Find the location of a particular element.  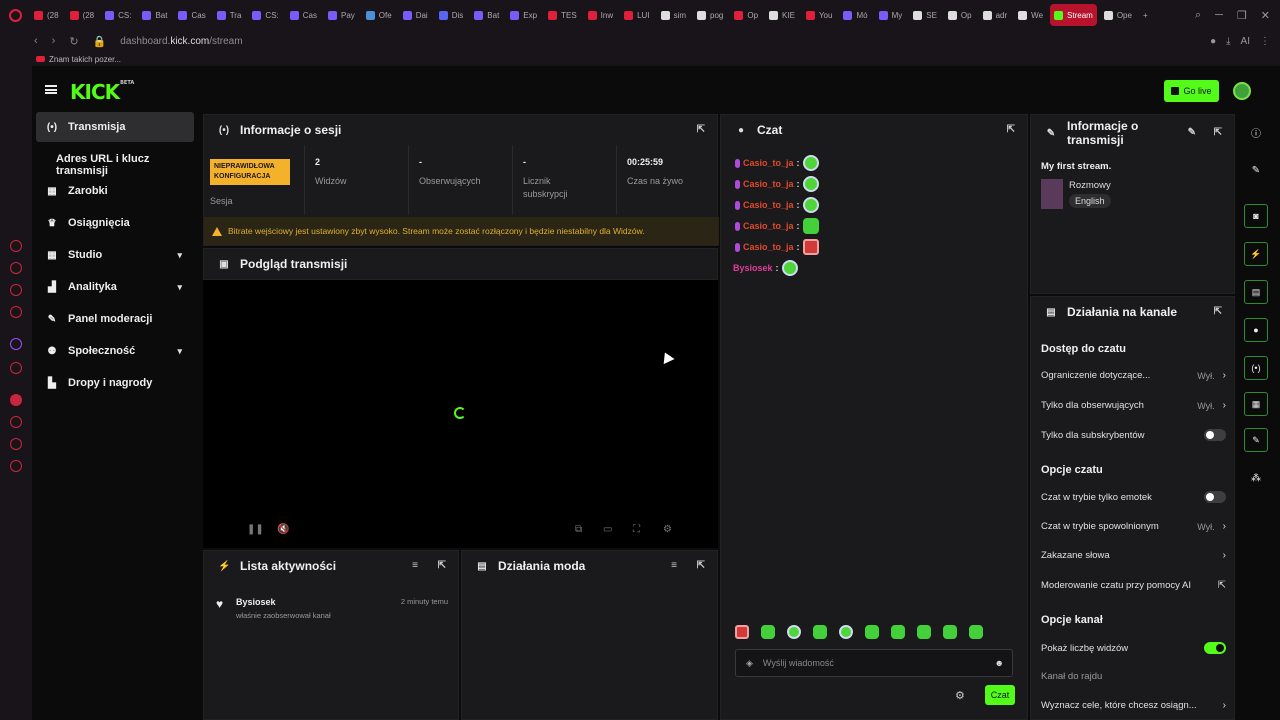

url-field: dashboard.kick.com/stream is located at coordinates (181, 41).